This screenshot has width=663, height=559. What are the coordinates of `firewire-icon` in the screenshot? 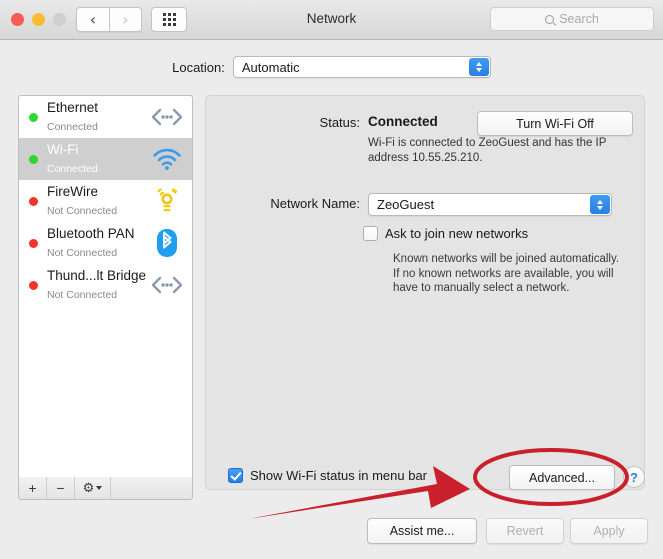 It's located at (167, 201).